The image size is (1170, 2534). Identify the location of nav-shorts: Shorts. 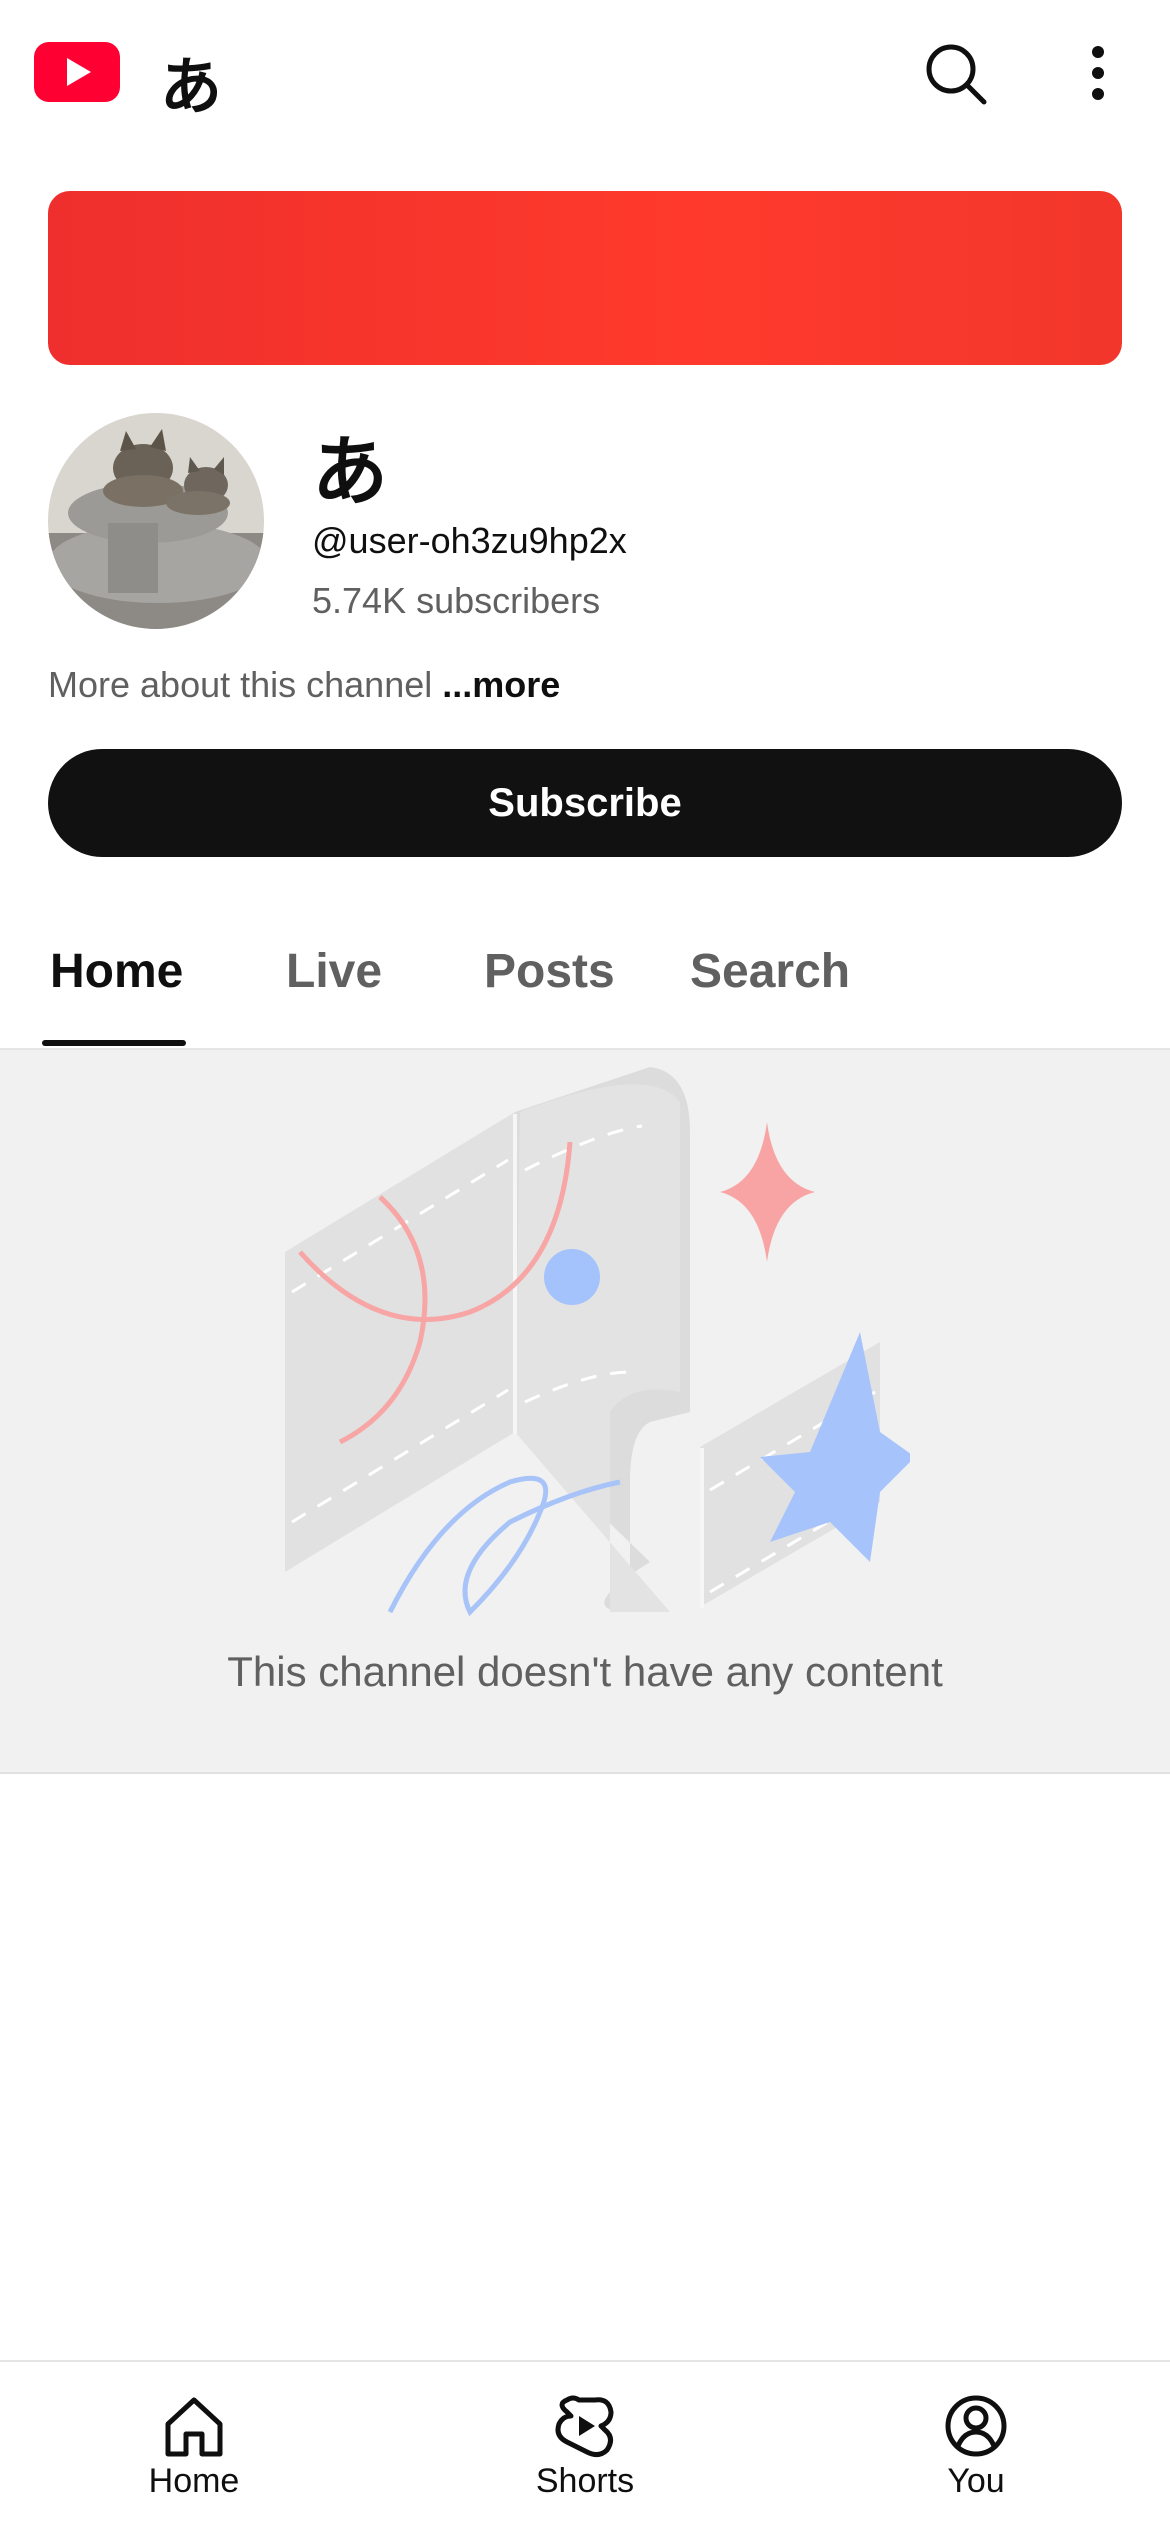
(585, 2448).